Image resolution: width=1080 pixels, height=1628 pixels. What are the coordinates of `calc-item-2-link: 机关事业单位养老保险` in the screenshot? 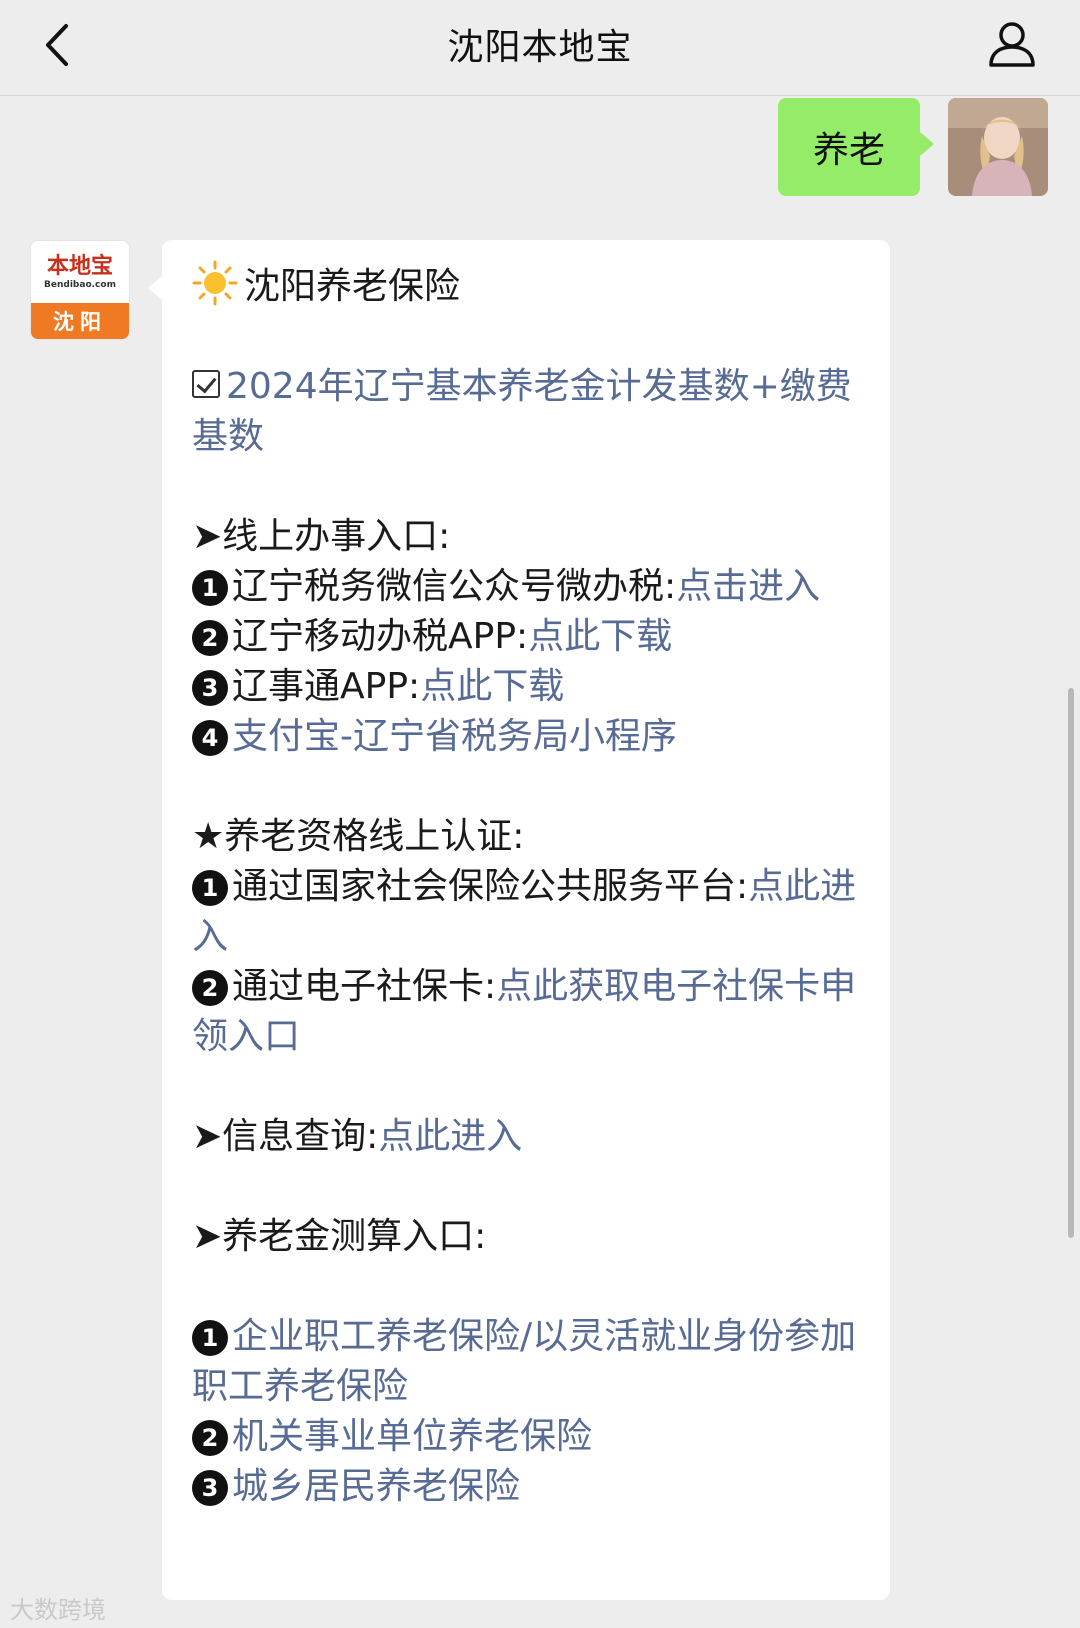 It's located at (412, 1436).